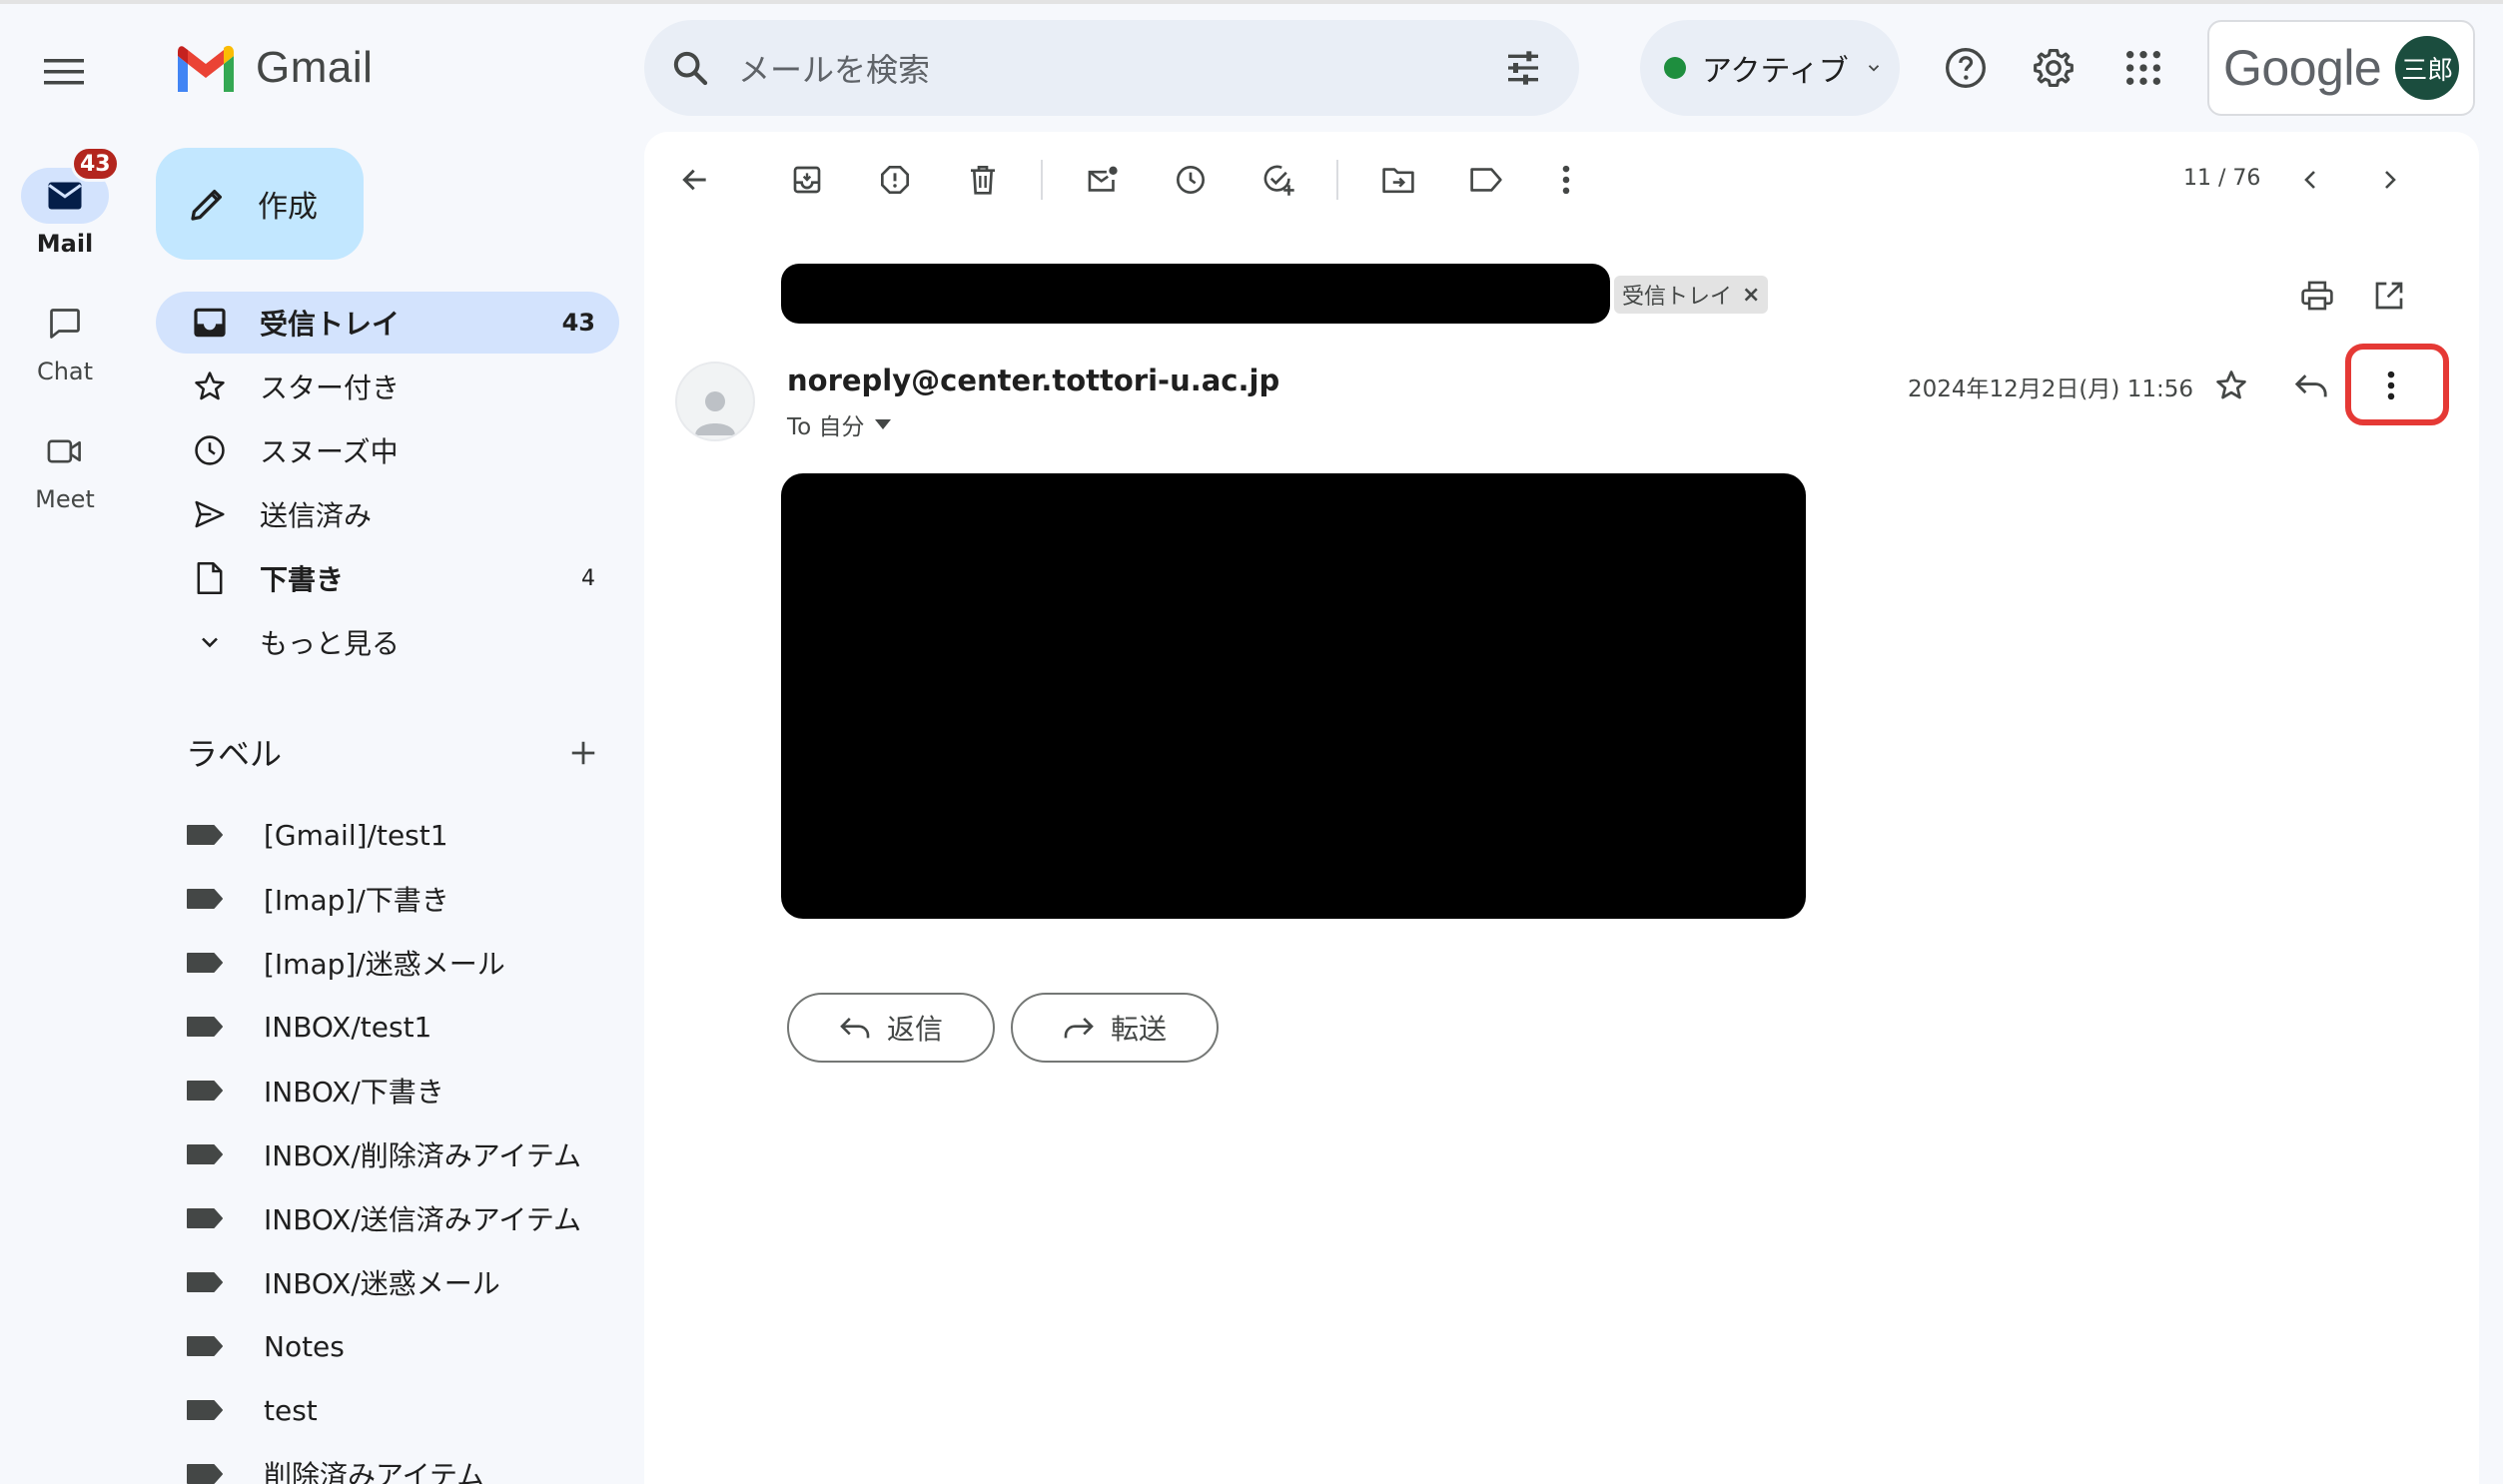 Image resolution: width=2503 pixels, height=1484 pixels. I want to click on person-icon, so click(715, 413).